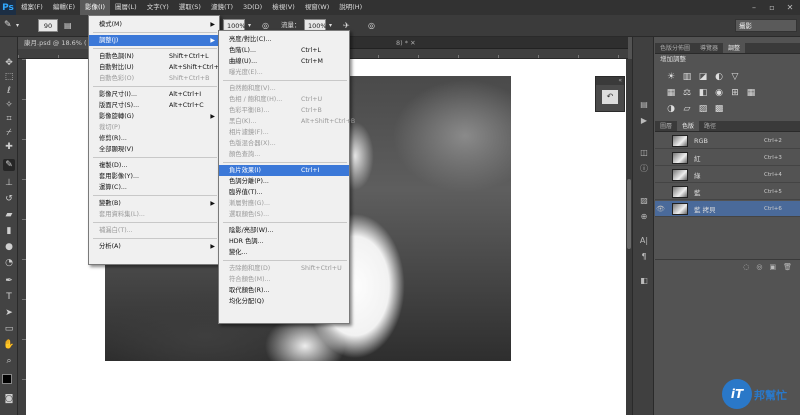  I want to click on menu-select: 選取(S), so click(190, 7).